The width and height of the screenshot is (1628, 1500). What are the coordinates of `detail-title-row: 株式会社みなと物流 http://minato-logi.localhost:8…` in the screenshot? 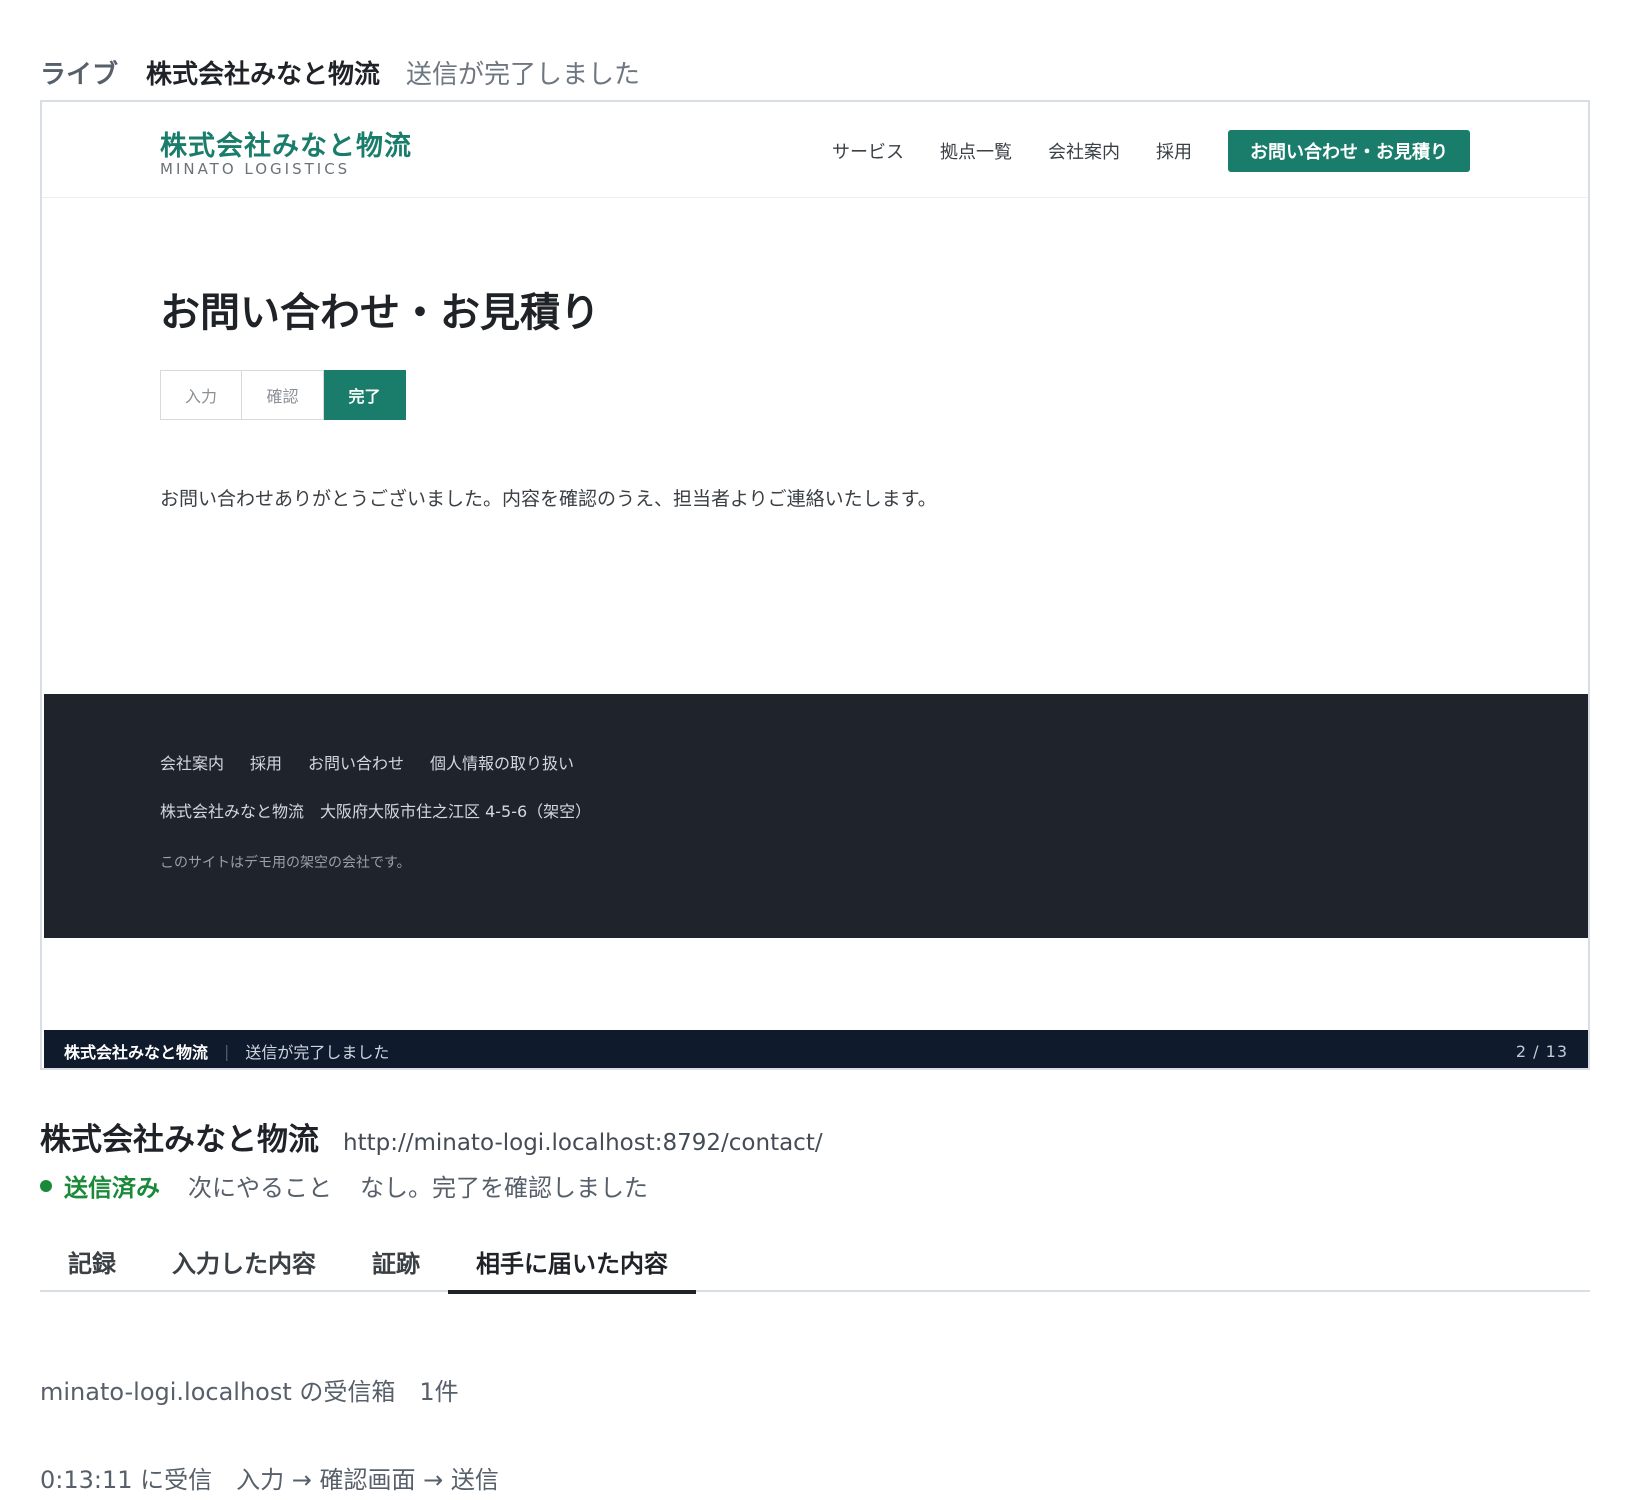 It's located at (431, 1136).